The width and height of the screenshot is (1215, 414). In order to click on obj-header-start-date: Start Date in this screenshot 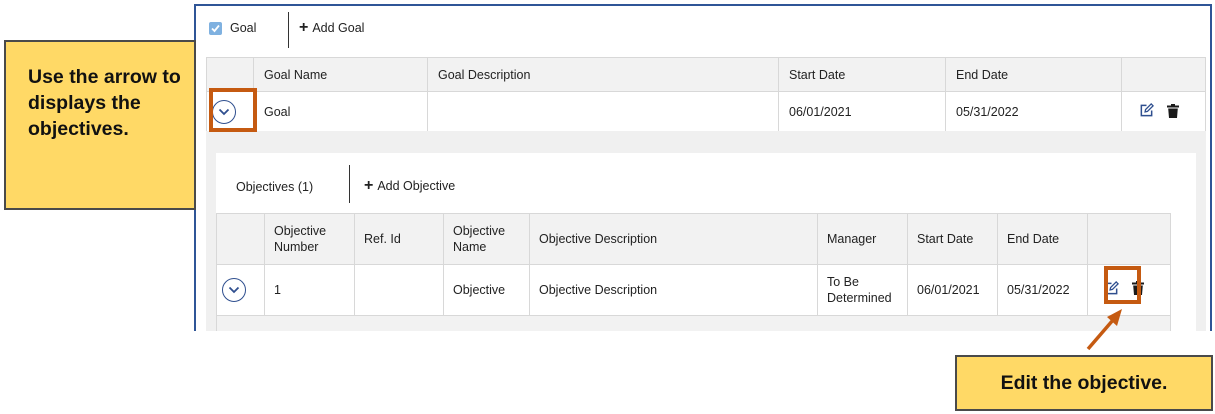, I will do `click(952, 239)`.